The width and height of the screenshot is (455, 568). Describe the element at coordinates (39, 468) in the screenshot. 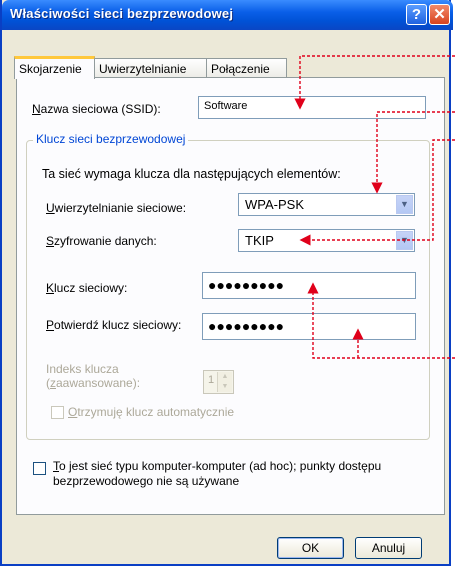

I see `adhoc-checkbox` at that location.